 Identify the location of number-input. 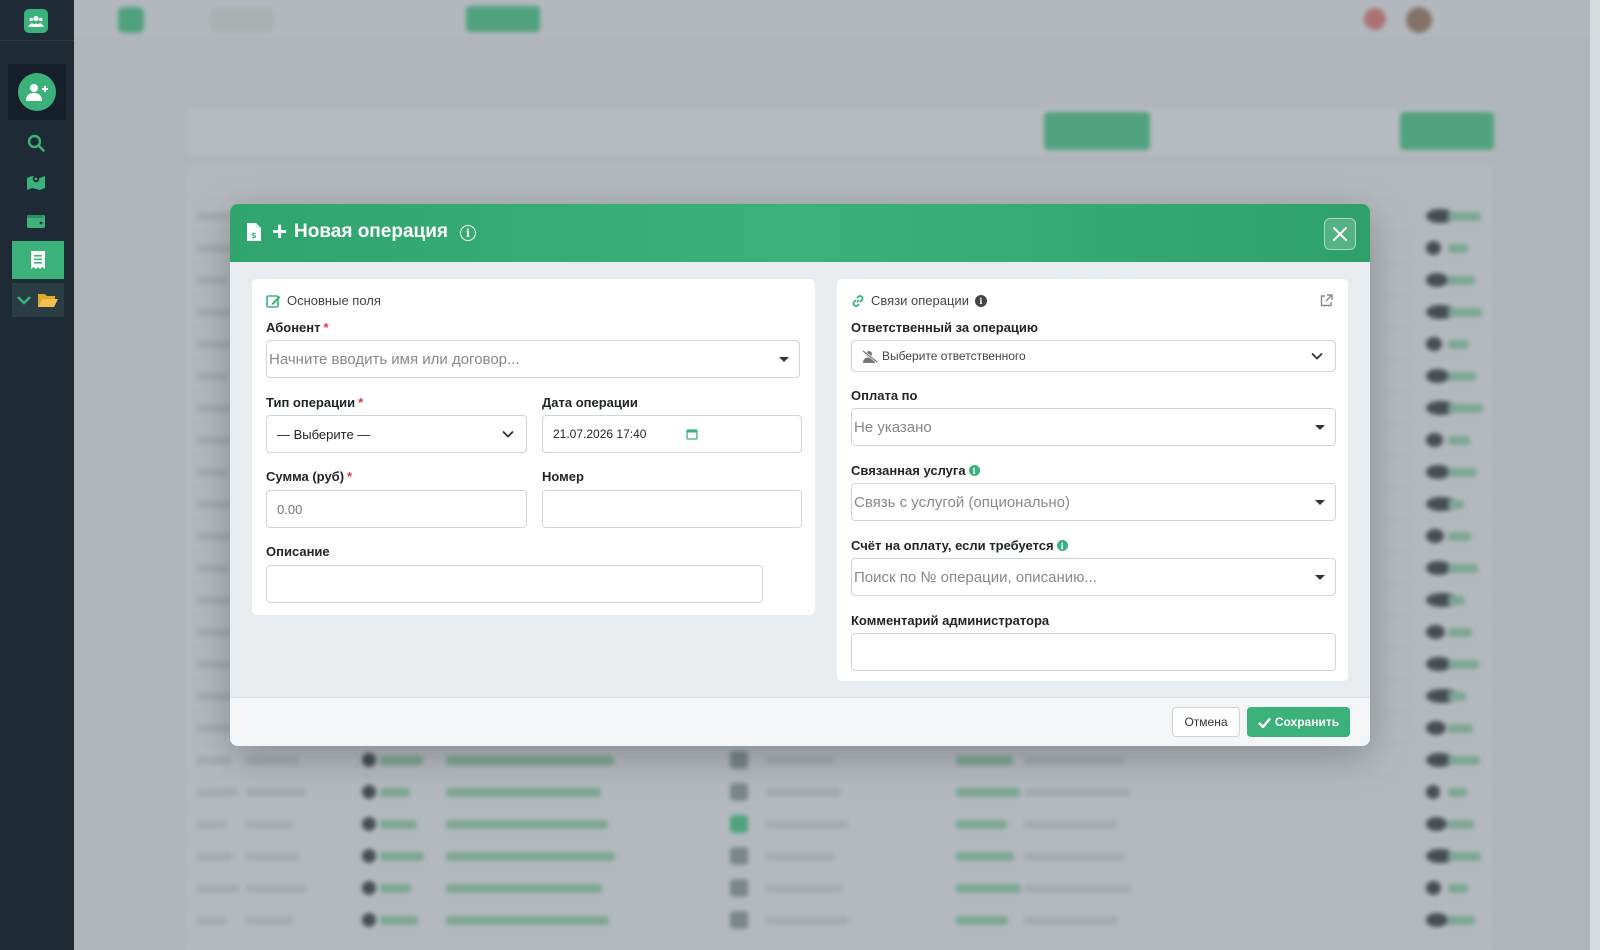
(672, 509).